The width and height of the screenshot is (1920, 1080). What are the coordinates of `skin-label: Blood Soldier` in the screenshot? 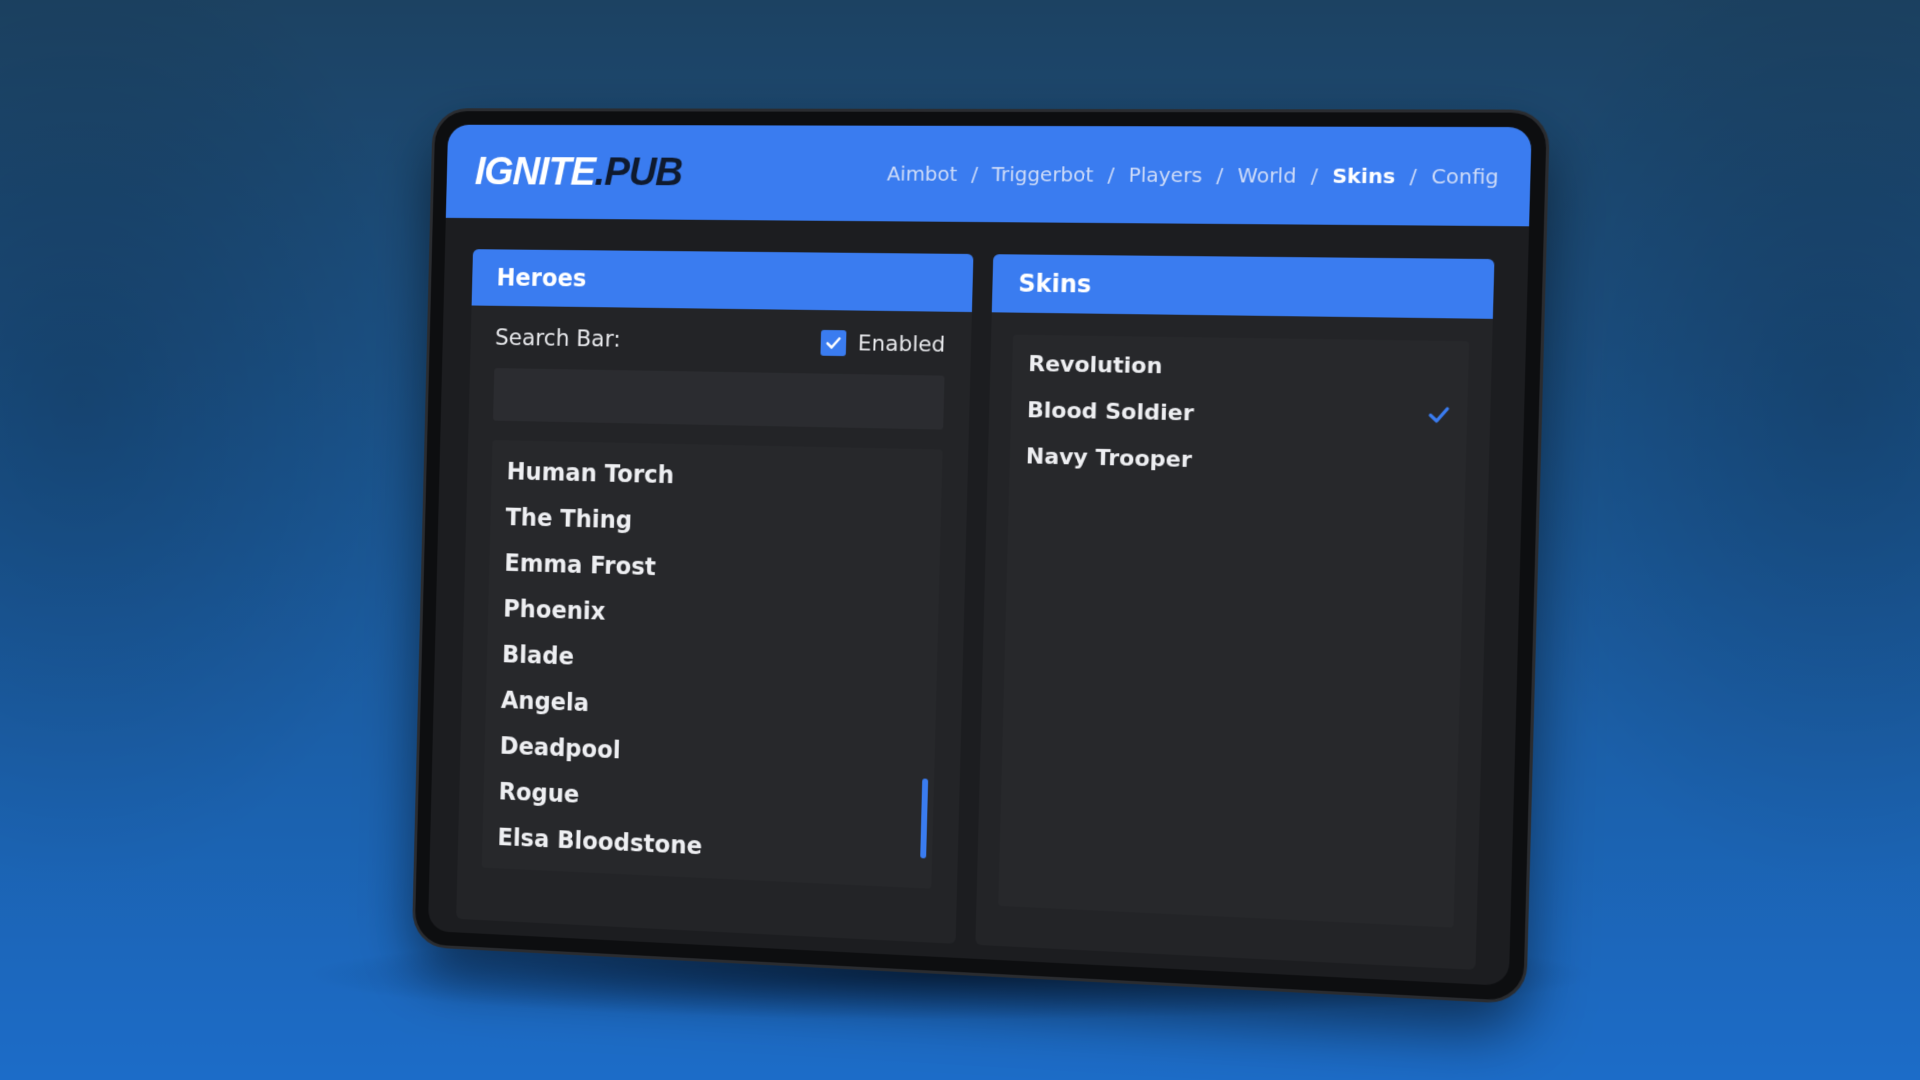 It's located at (1110, 411).